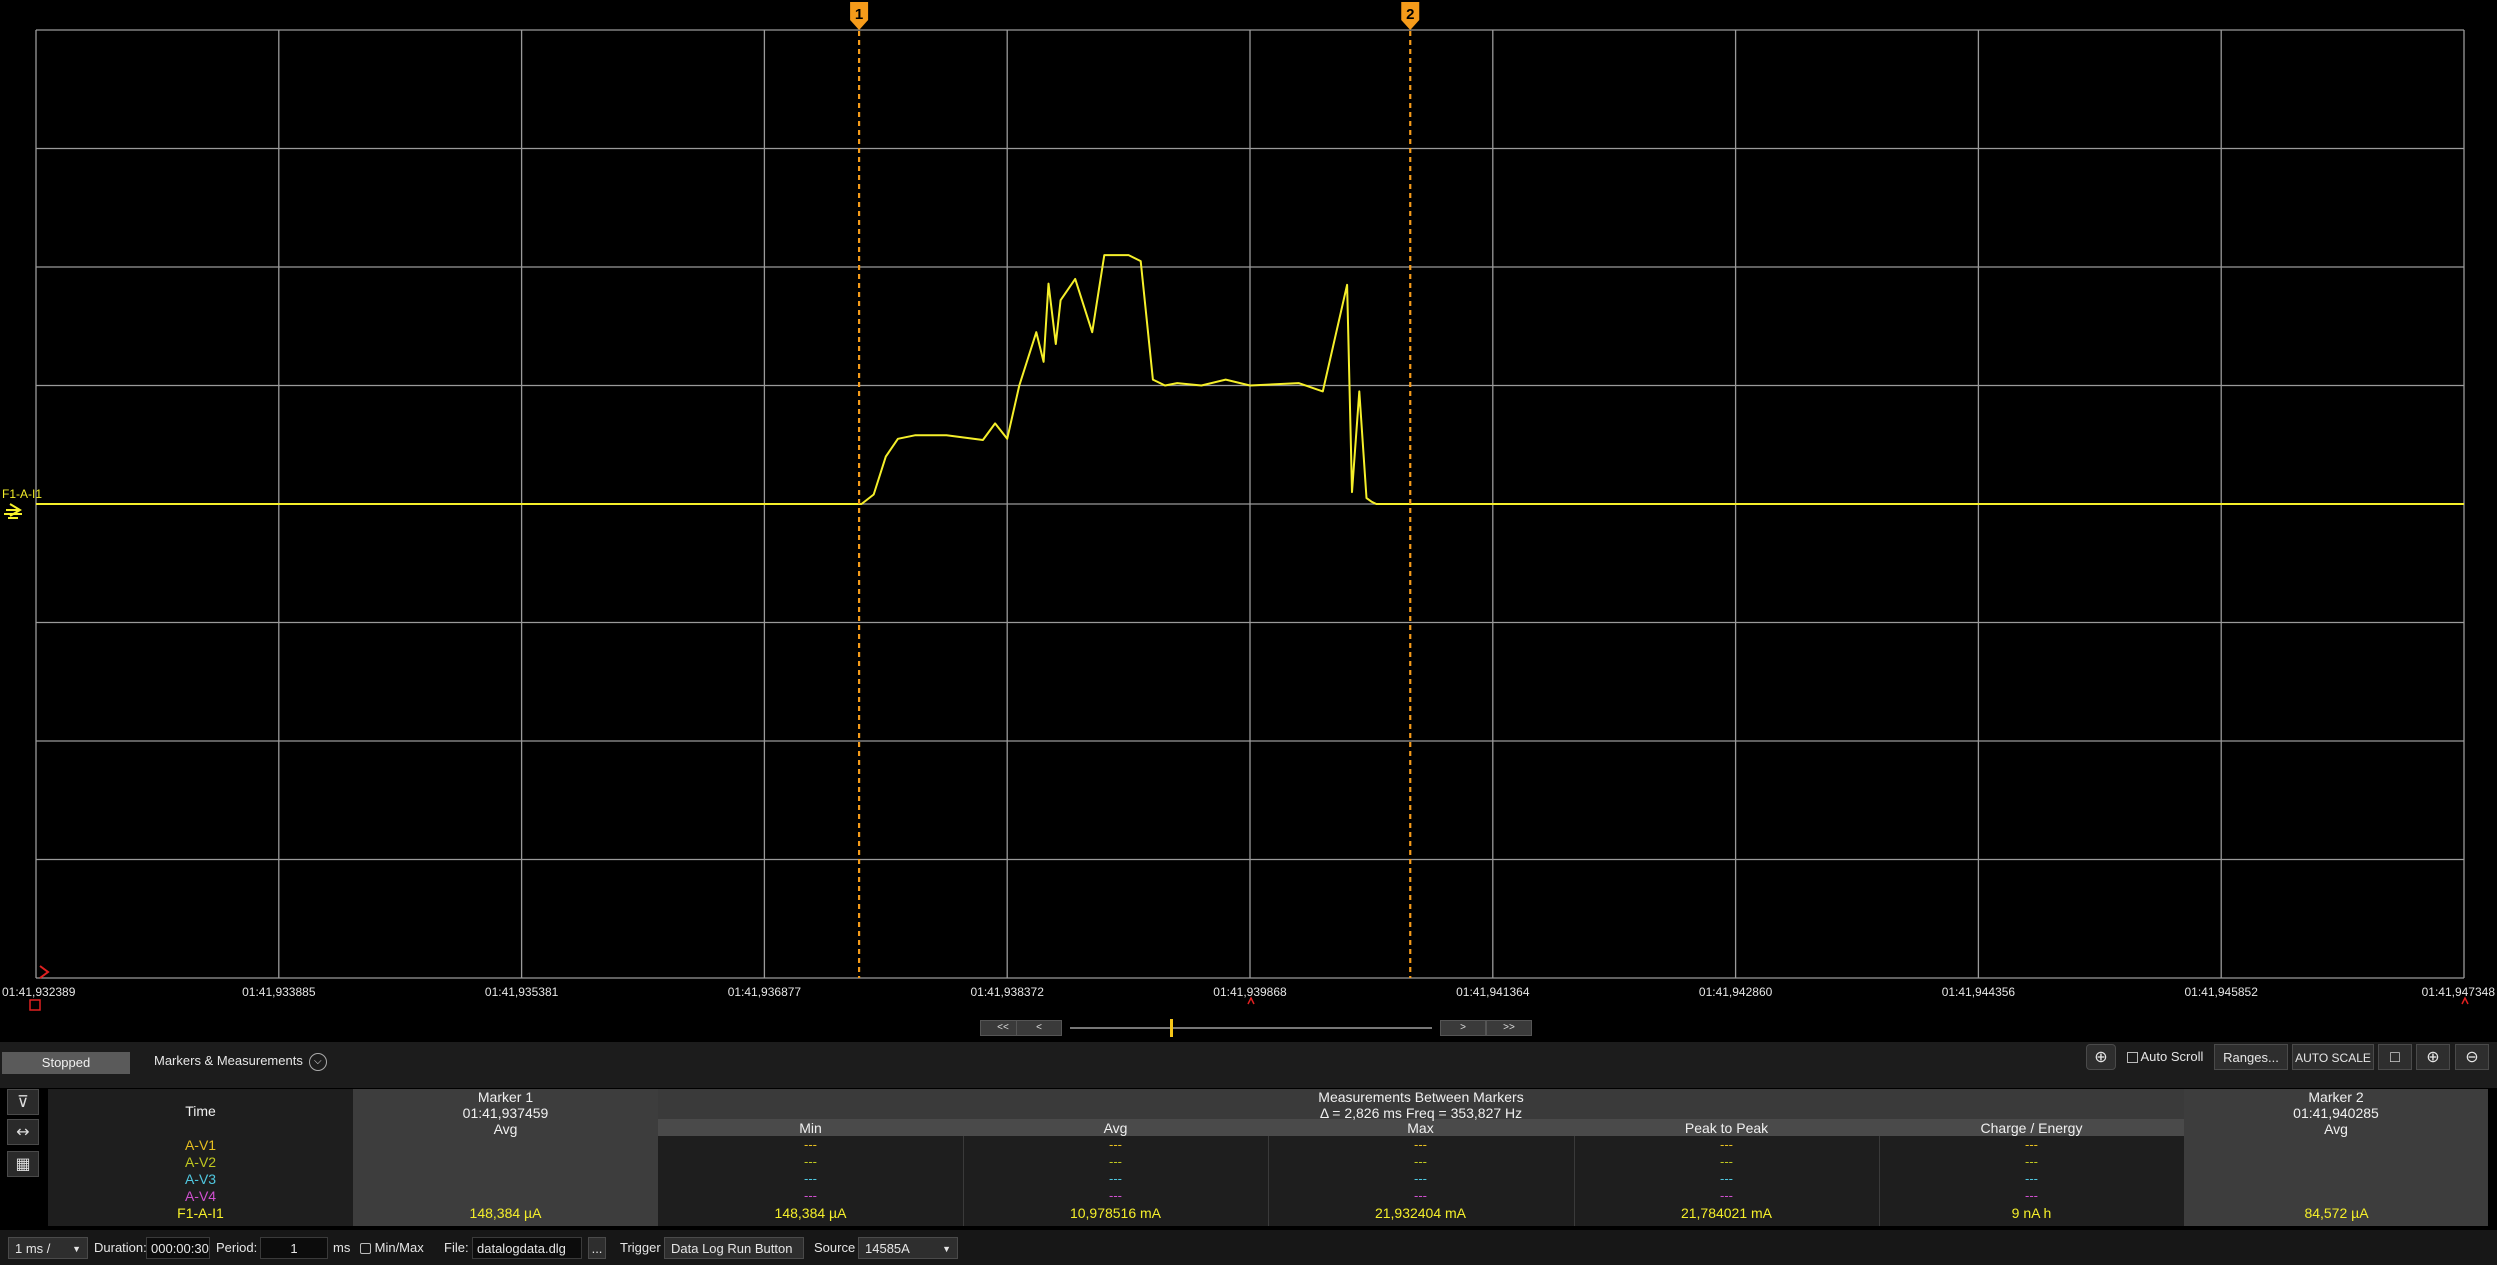 The width and height of the screenshot is (2497, 1265). I want to click on x-tick-label: 01:41,947348, so click(2459, 992).